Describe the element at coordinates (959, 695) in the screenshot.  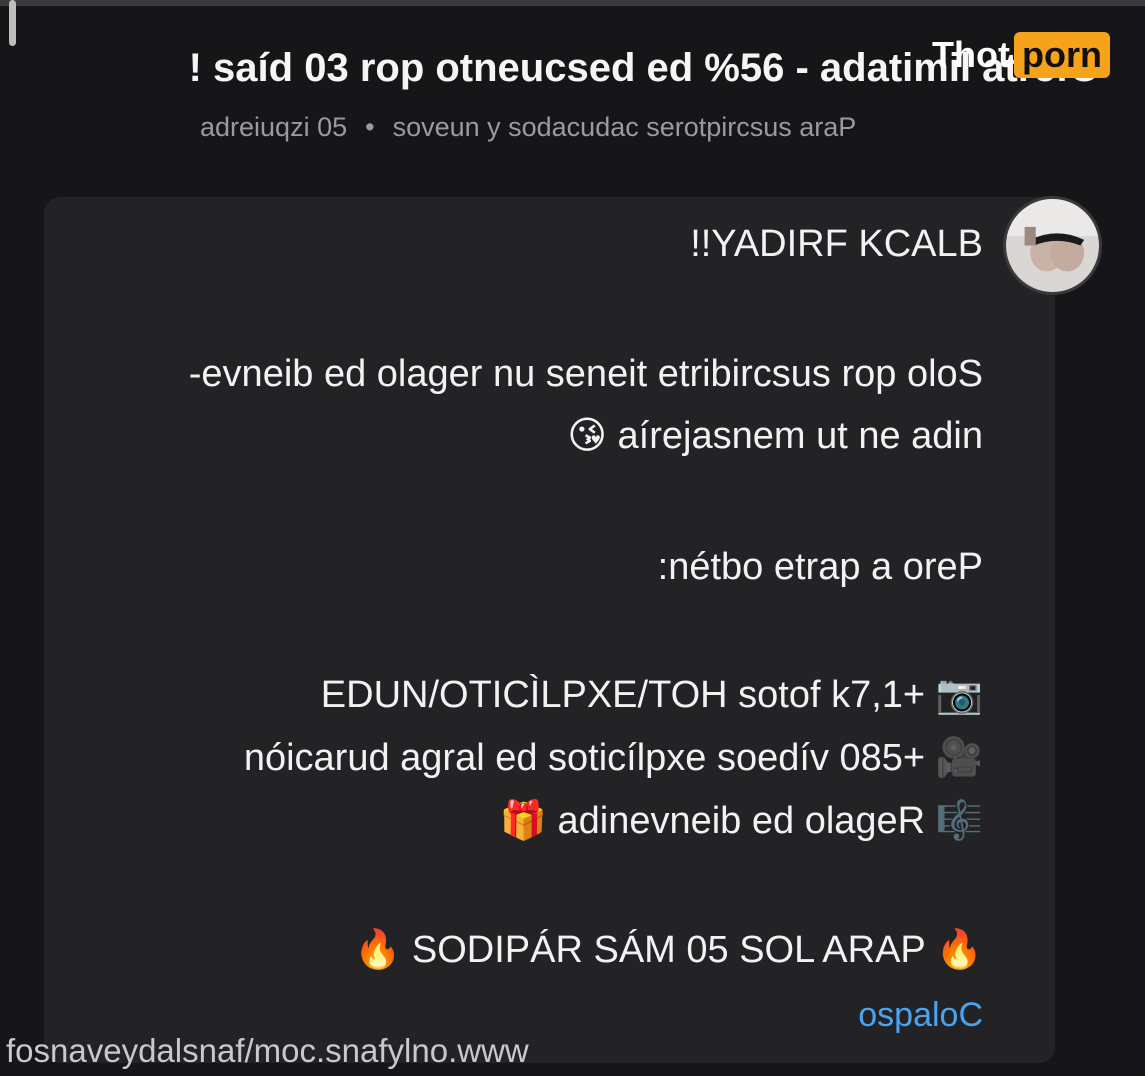
I see `camera-icon: 📷` at that location.